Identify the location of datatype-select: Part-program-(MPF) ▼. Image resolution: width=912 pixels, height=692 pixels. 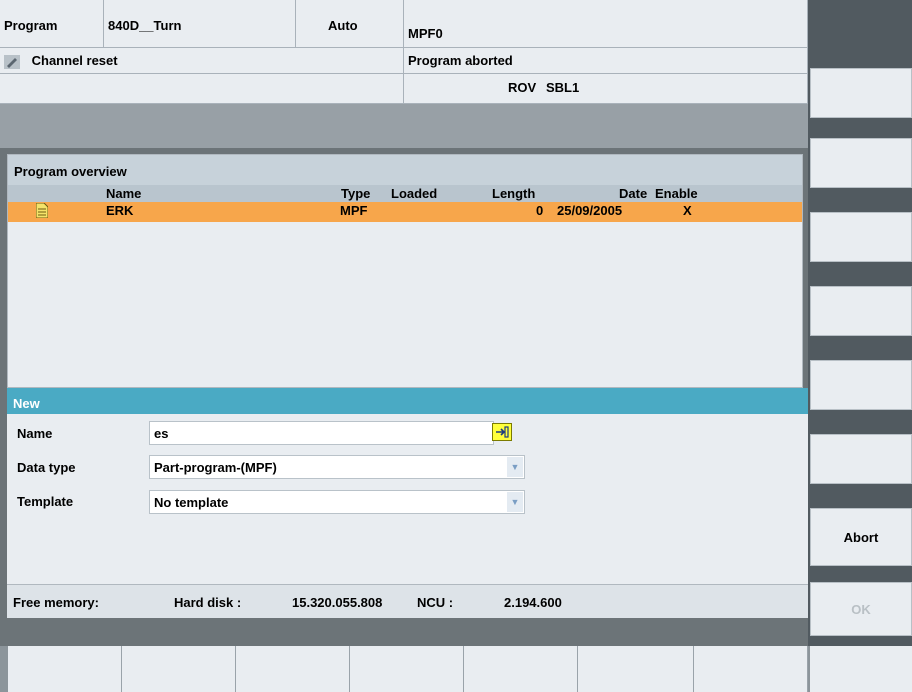
(337, 467).